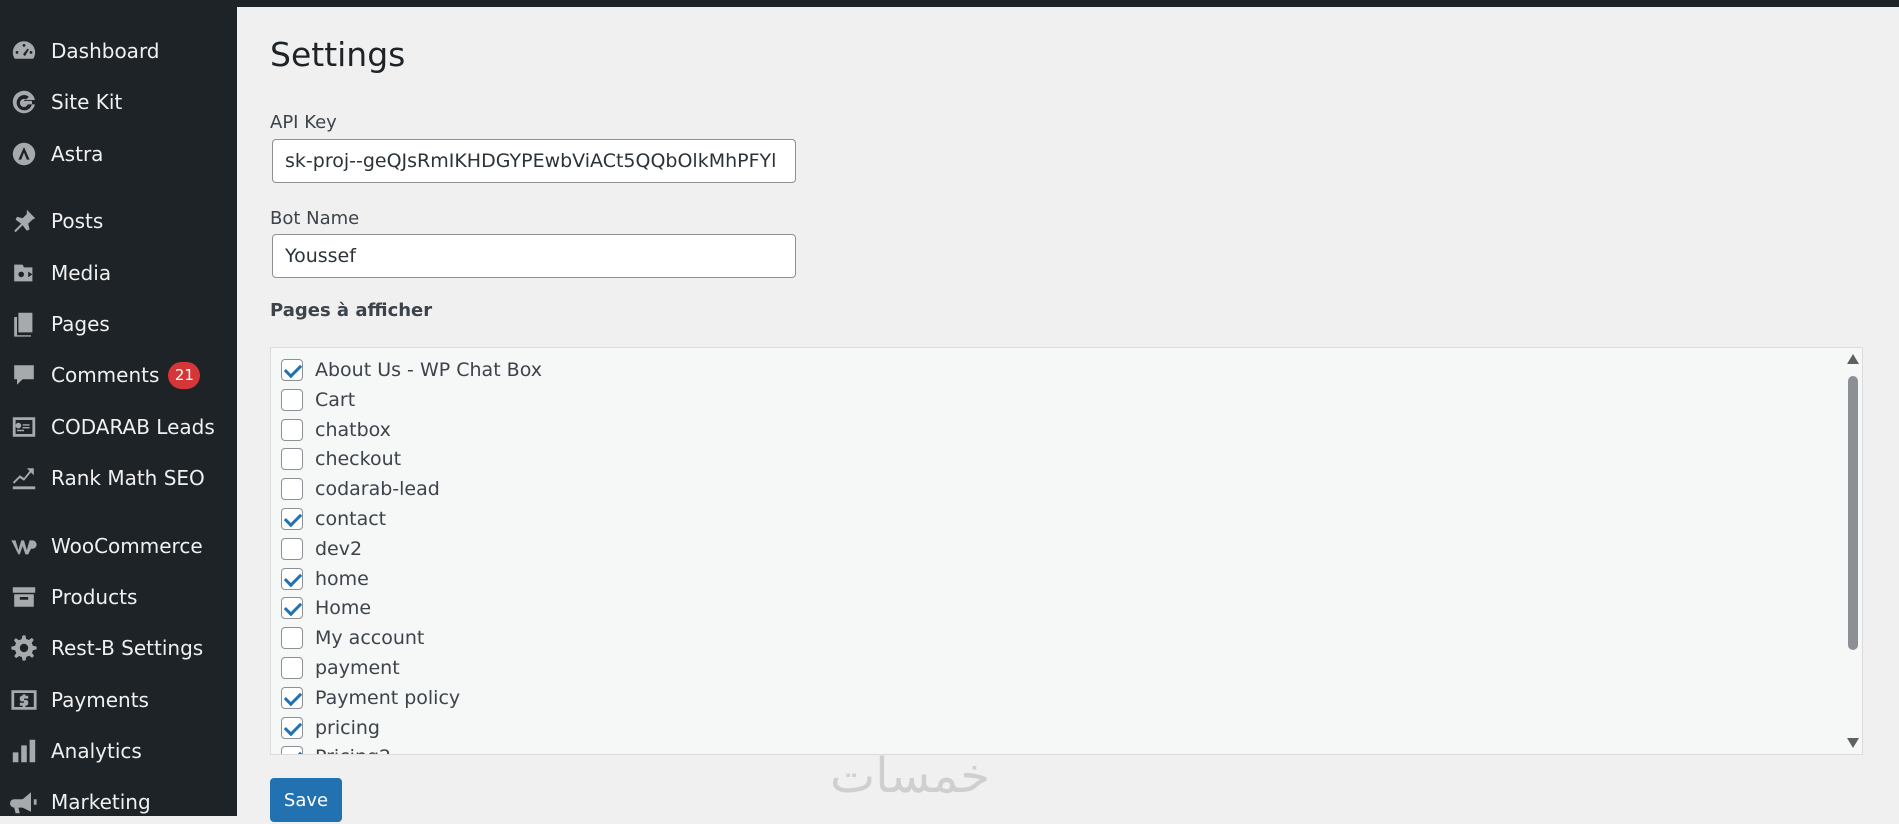 The height and width of the screenshot is (824, 1899). What do you see at coordinates (306, 800) in the screenshot?
I see `save-button: Save` at bounding box center [306, 800].